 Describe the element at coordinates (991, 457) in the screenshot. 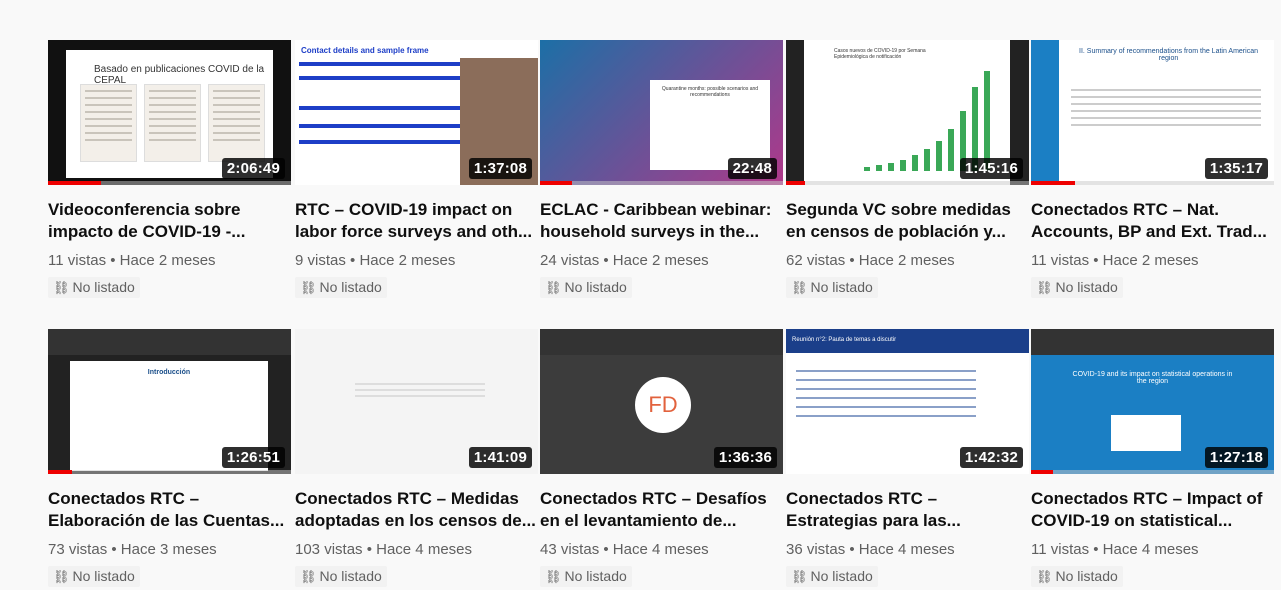

I see `duration-badge: 1:42:32` at that location.